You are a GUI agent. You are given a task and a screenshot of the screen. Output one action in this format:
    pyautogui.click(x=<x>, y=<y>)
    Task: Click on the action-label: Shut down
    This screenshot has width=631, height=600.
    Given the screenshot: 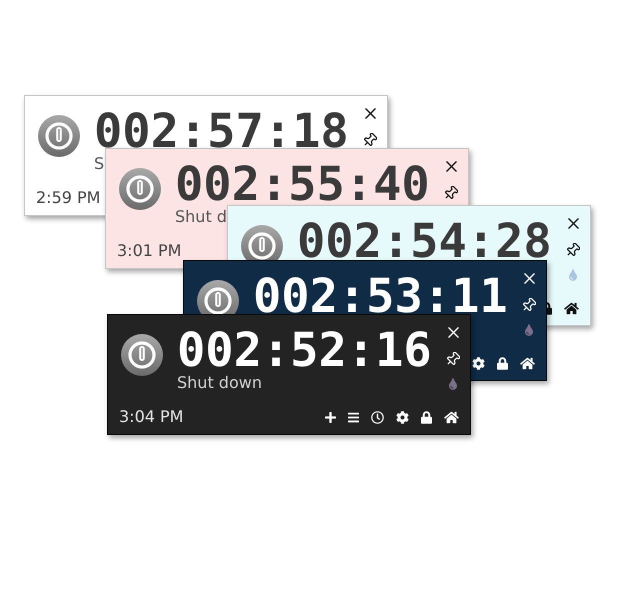 What is the action you would take?
    pyautogui.click(x=219, y=383)
    